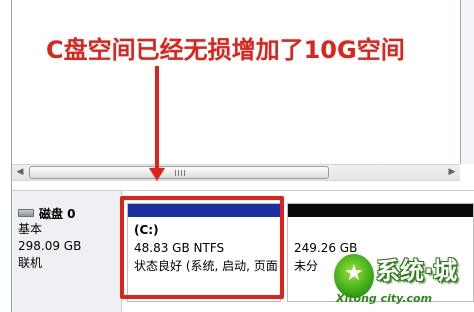 The image size is (474, 312). Describe the element at coordinates (157, 118) in the screenshot. I see `annotation-arrow-shaft` at that location.